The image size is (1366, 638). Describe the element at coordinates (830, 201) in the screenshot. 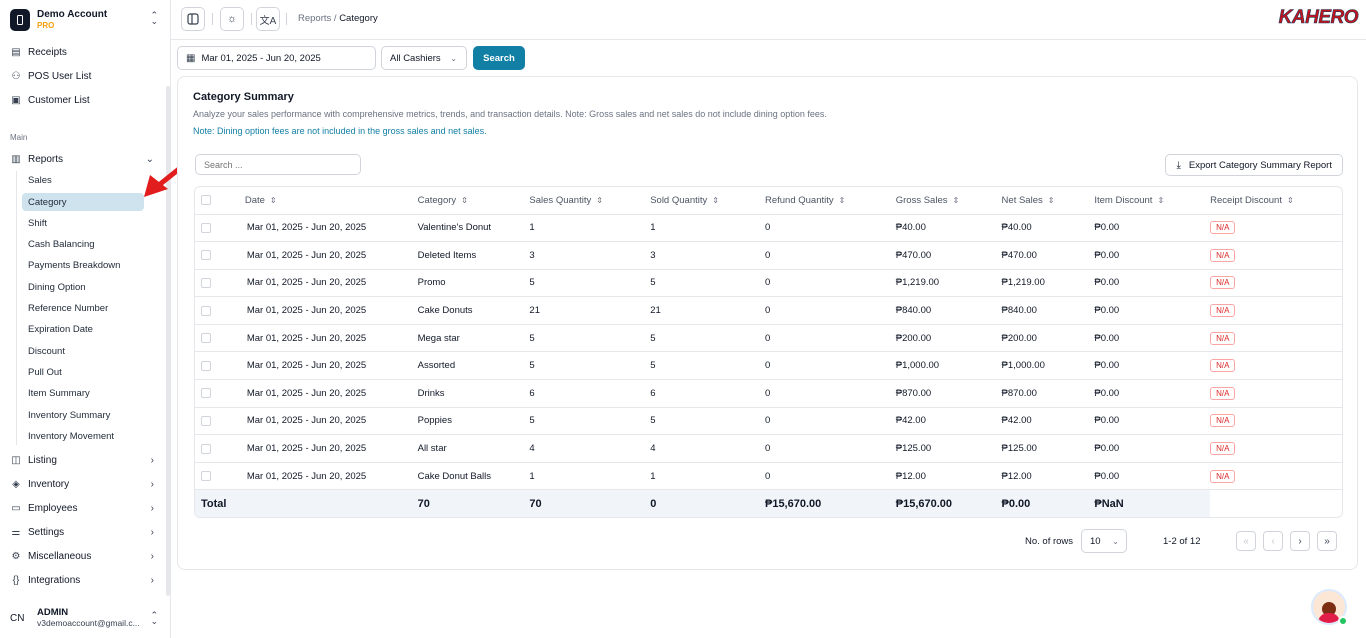

I see `column-header-refund-quantity: Refund Quantity ⇕` at that location.